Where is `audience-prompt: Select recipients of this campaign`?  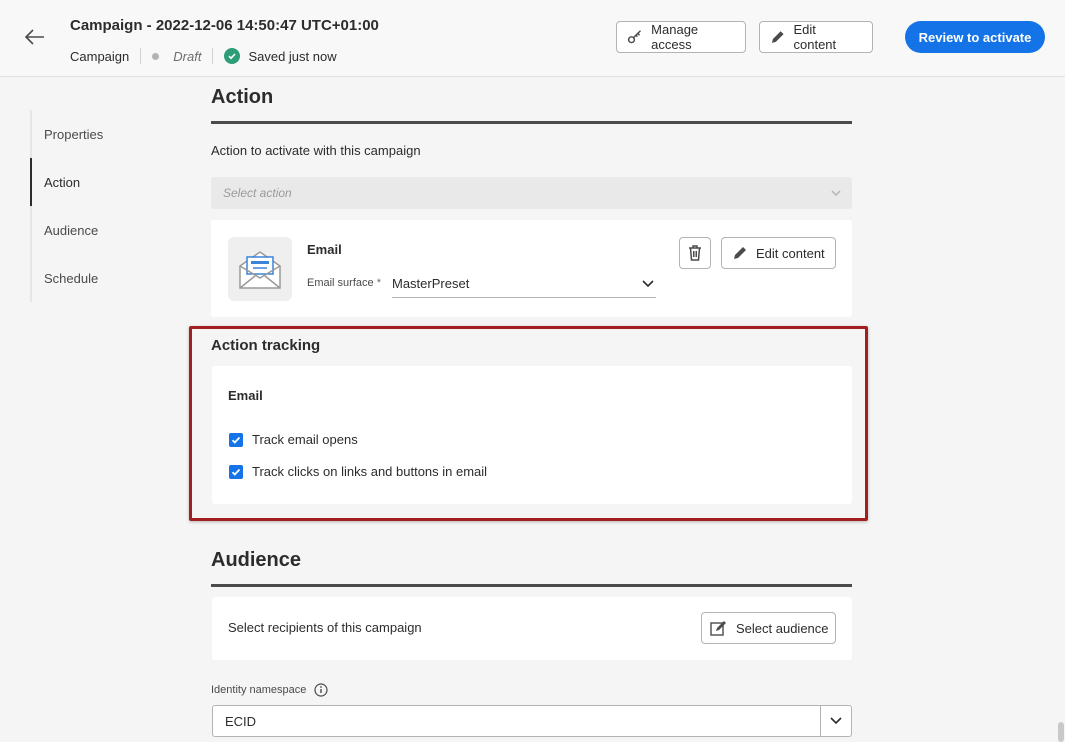
audience-prompt: Select recipients of this campaign is located at coordinates (325, 627).